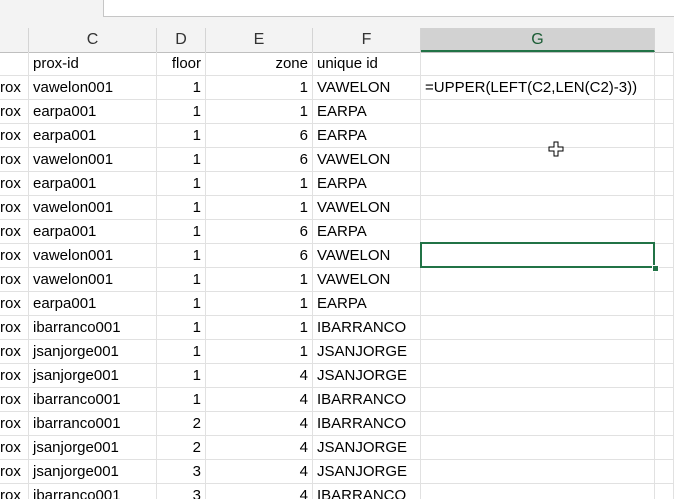 The image size is (674, 499). I want to click on cell-unique-id: IBARRANCO, so click(367, 400).